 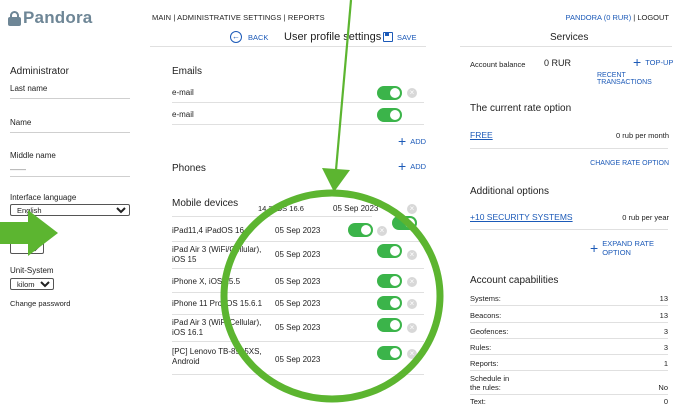 What do you see at coordinates (486, 315) in the screenshot?
I see `capability-label: Beacons:` at bounding box center [486, 315].